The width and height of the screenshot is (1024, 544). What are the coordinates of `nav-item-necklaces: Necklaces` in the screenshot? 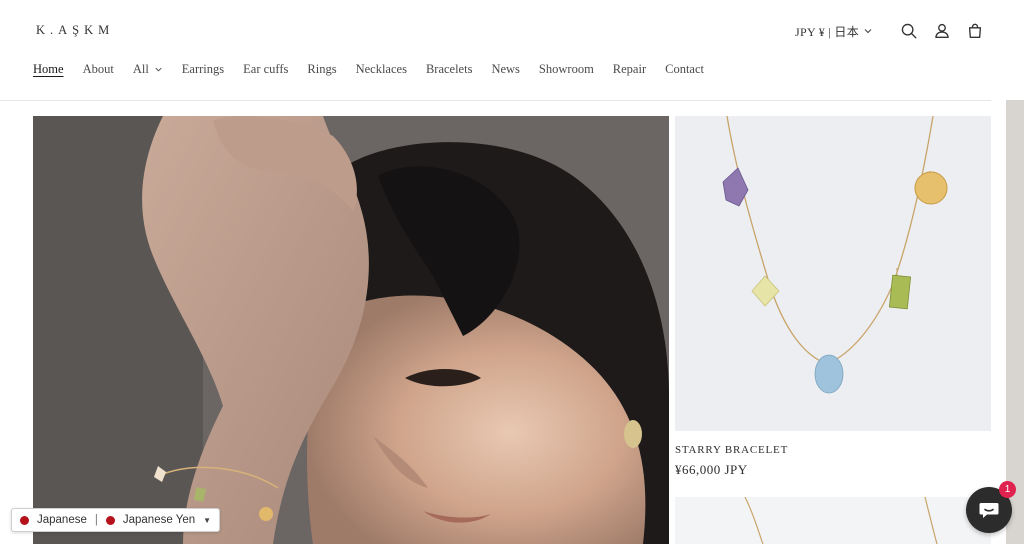 It's located at (381, 69).